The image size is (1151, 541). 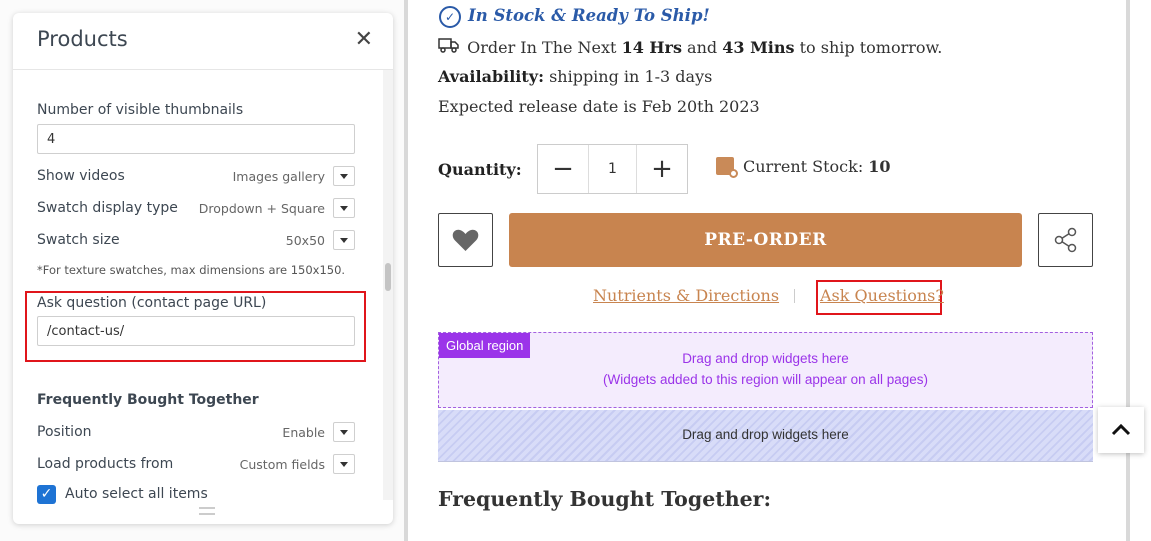 I want to click on truck-icon, so click(x=450, y=47).